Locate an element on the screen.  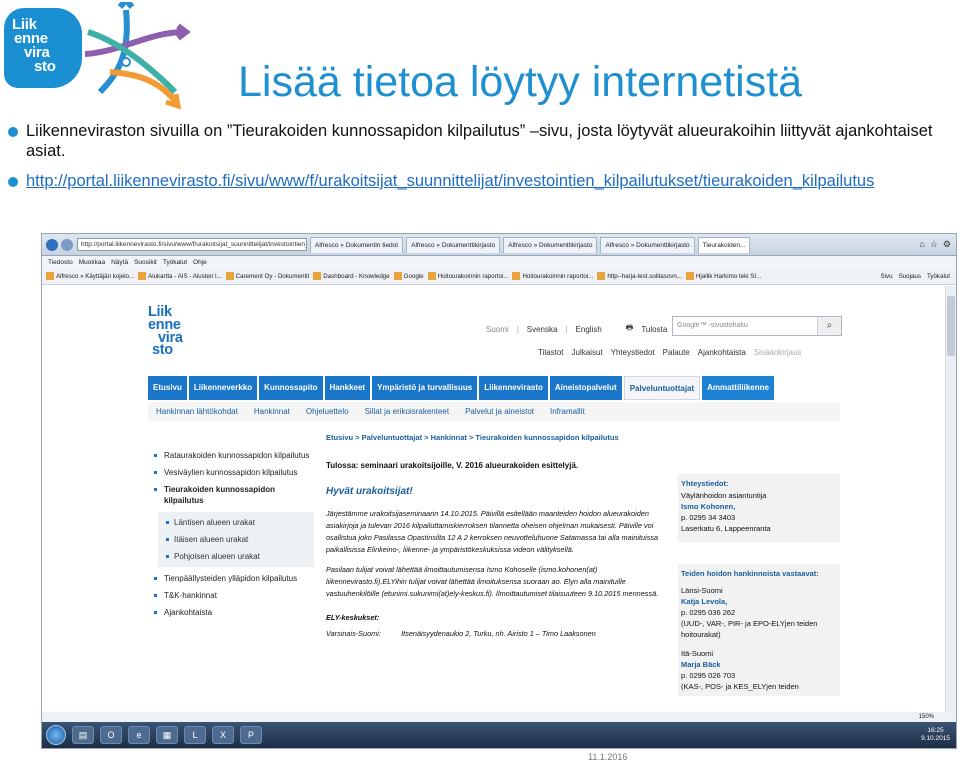
tools-menu: Työkalut is located at coordinates (938, 276).